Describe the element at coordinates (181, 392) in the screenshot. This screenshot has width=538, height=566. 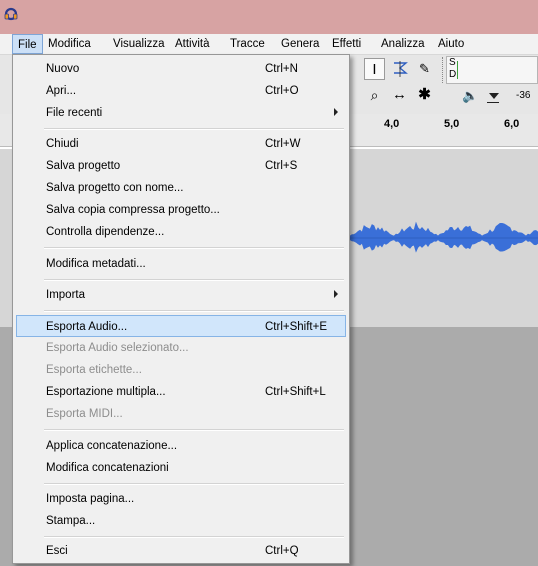
I see `menu-item-esportazione-multipla: Esportazione multipla... Ctrl+Shift+L` at that location.